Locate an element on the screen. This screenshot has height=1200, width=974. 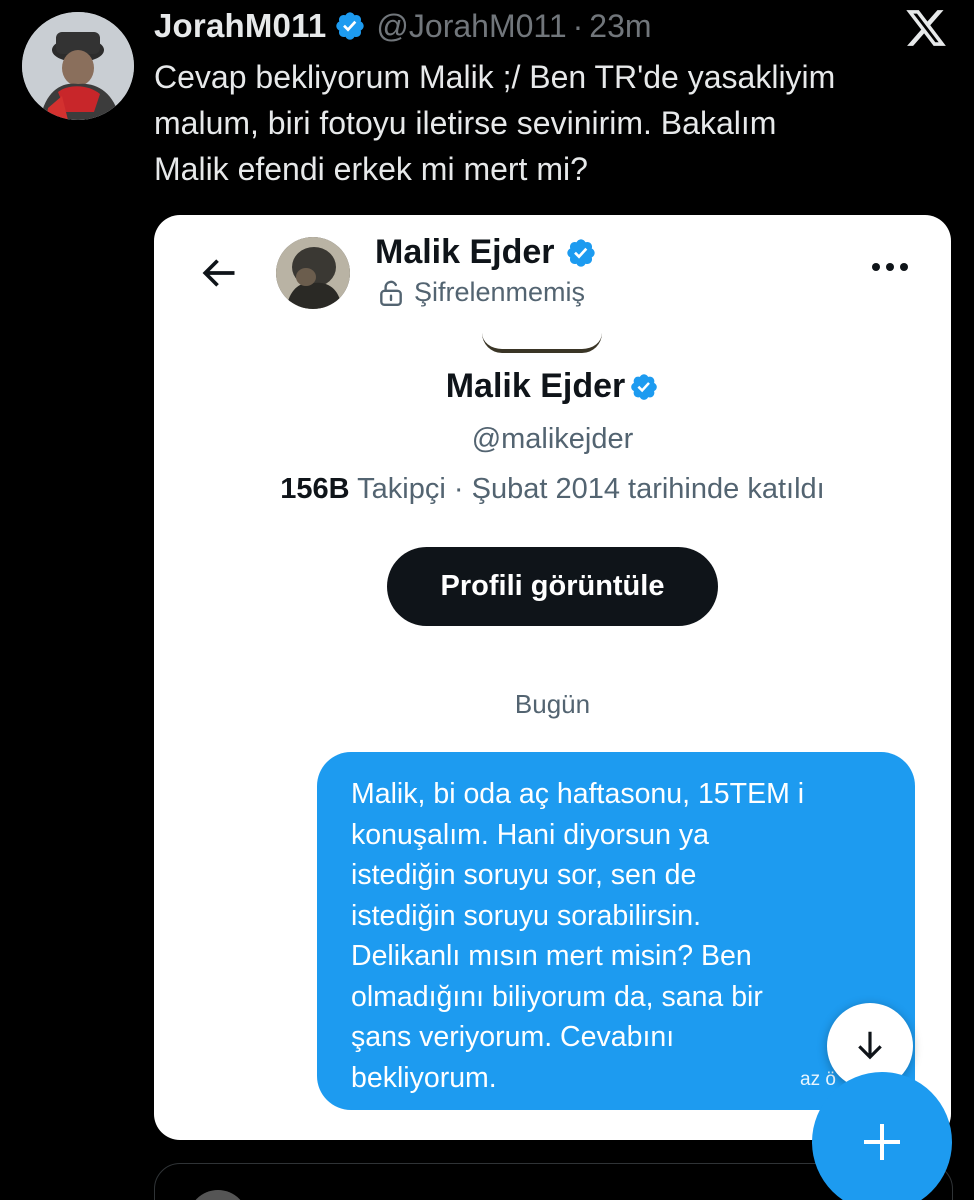
followers-count: 156B is located at coordinates (315, 489).